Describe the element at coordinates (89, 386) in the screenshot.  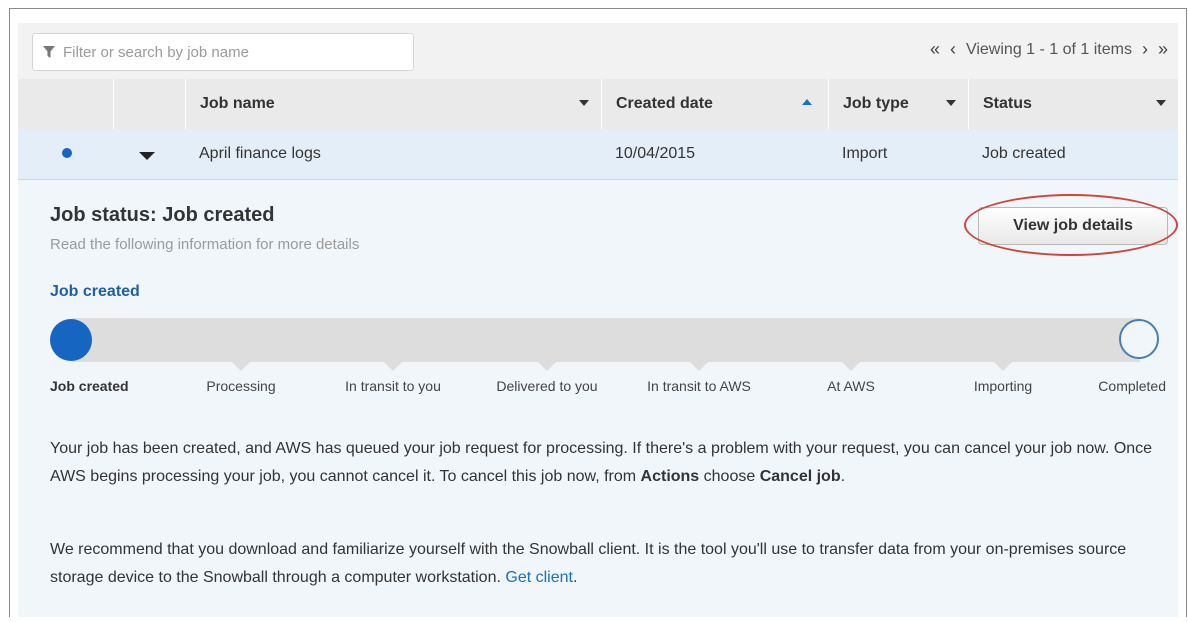
I see `stage-label: Job created` at that location.